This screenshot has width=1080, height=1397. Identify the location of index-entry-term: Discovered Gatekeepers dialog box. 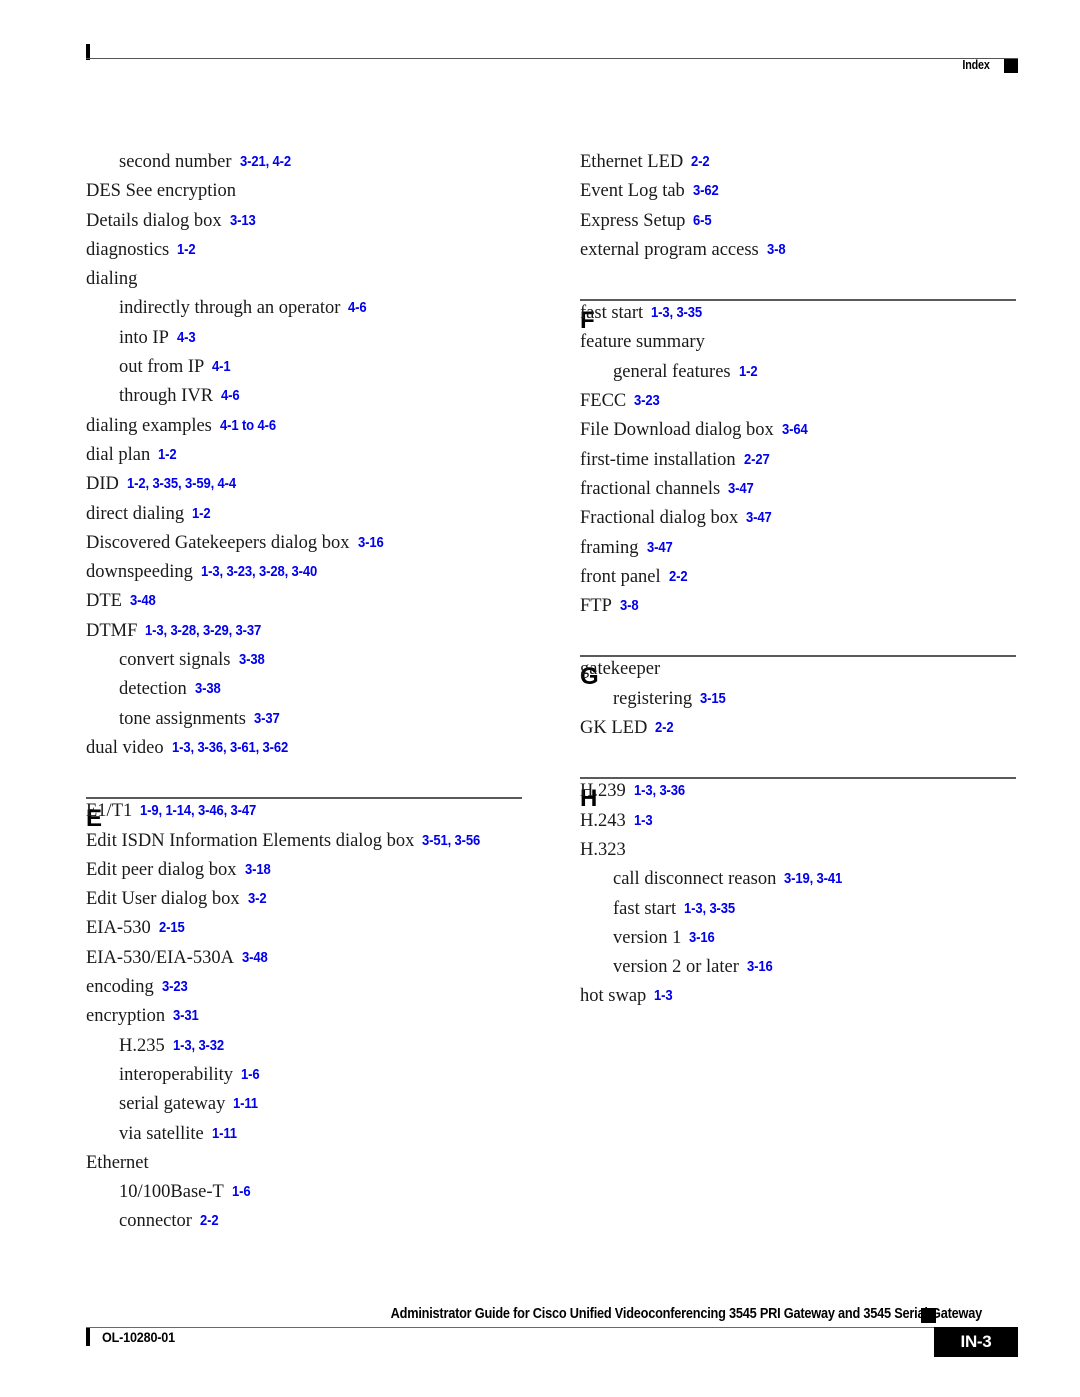
(218, 542).